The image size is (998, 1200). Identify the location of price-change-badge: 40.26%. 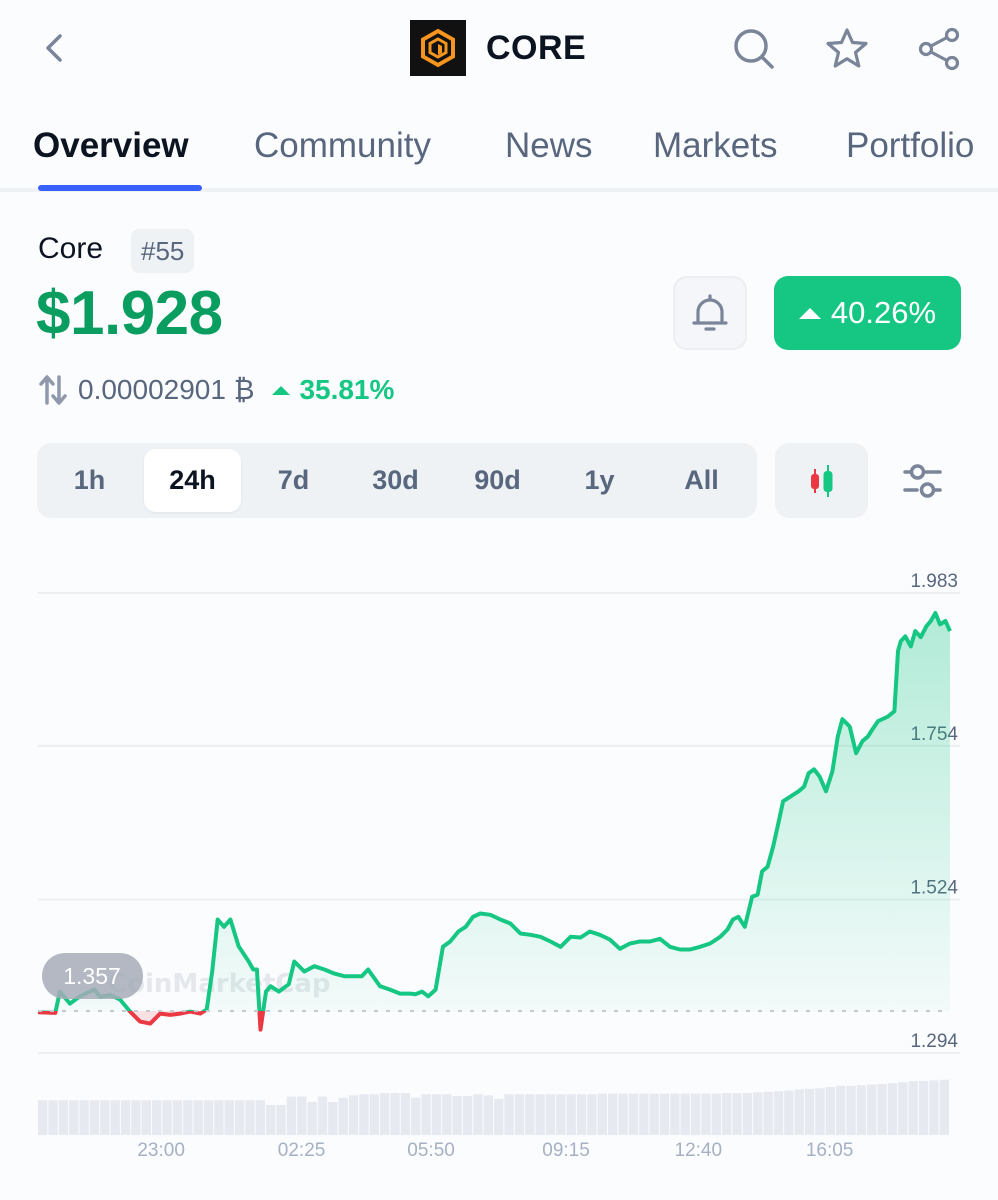
(867, 313).